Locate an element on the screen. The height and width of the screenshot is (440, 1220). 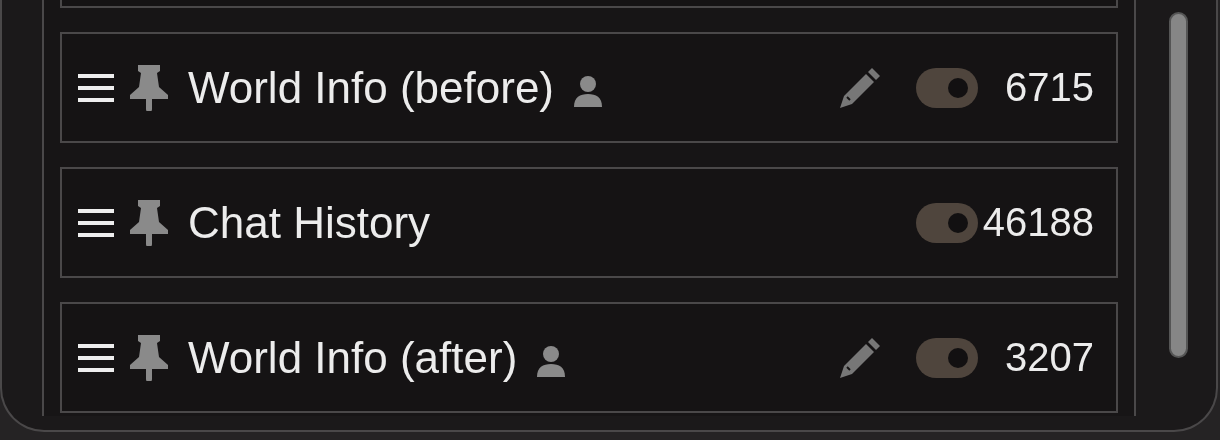
prompt-name: World Info (before) is located at coordinates (371, 87).